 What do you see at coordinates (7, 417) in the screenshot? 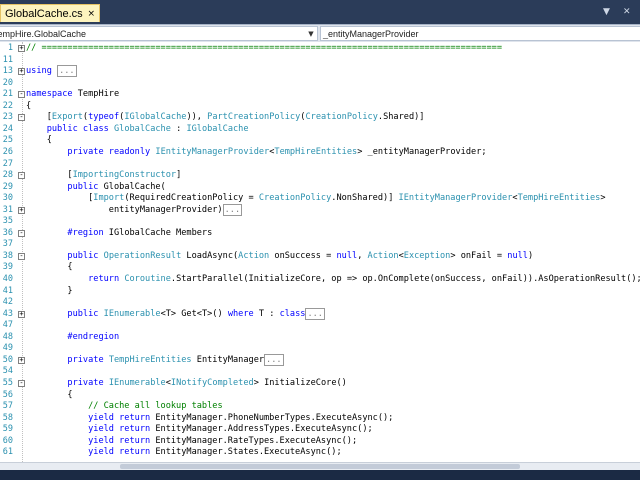
I see `line-number: 58` at bounding box center [7, 417].